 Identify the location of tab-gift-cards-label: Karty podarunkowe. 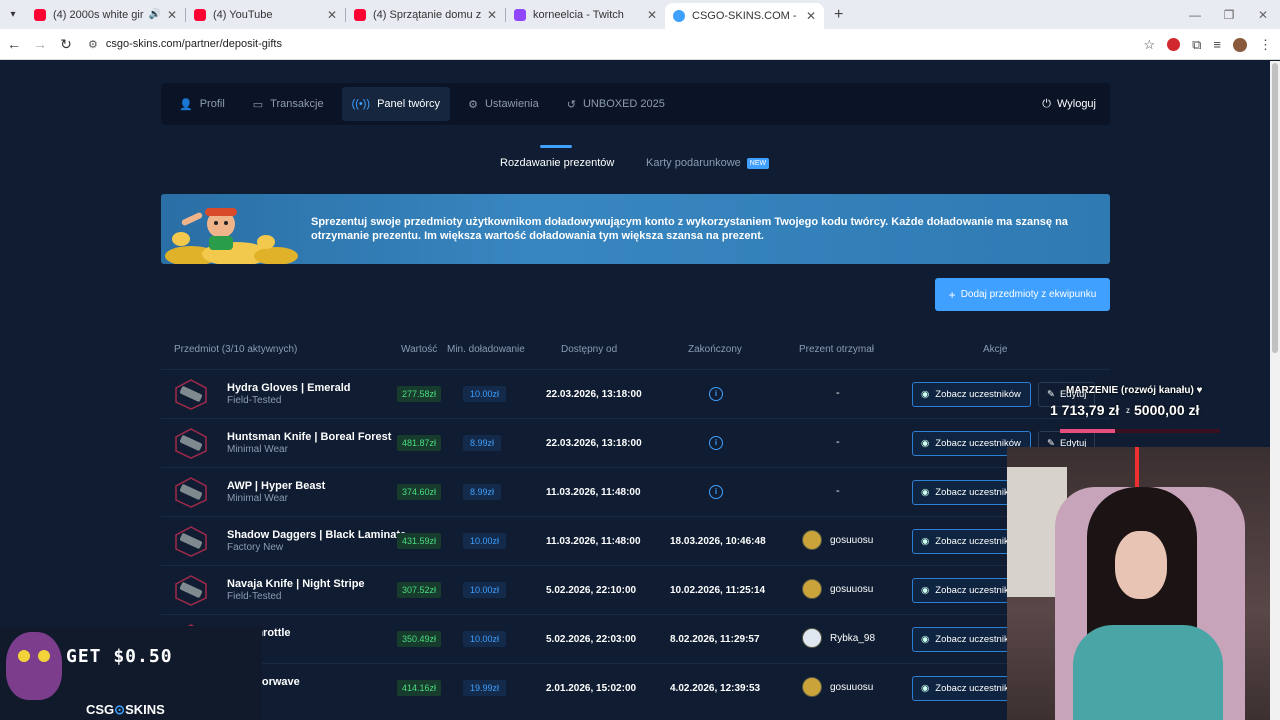
(693, 163).